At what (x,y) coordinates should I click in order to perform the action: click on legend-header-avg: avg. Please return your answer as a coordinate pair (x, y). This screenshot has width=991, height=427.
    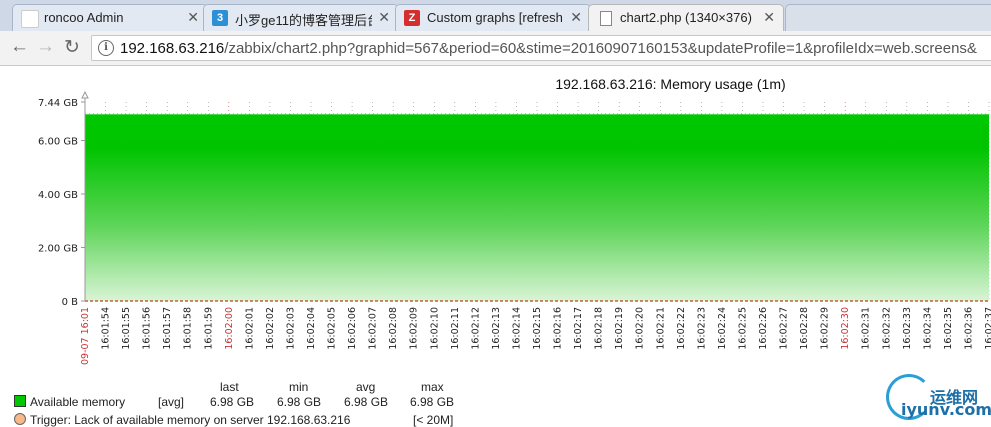
    Looking at the image, I should click on (366, 387).